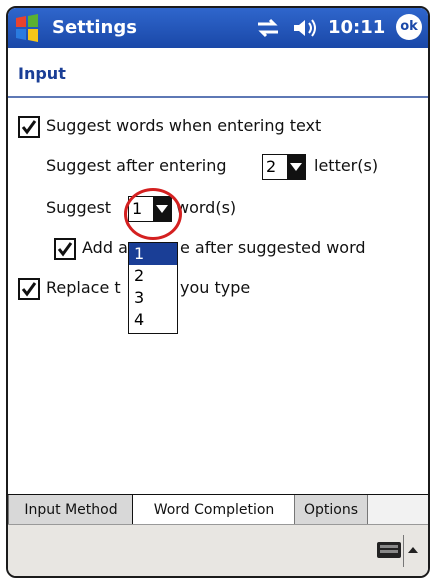 The image size is (434, 578). I want to click on chevron-down-icon, so click(296, 167).